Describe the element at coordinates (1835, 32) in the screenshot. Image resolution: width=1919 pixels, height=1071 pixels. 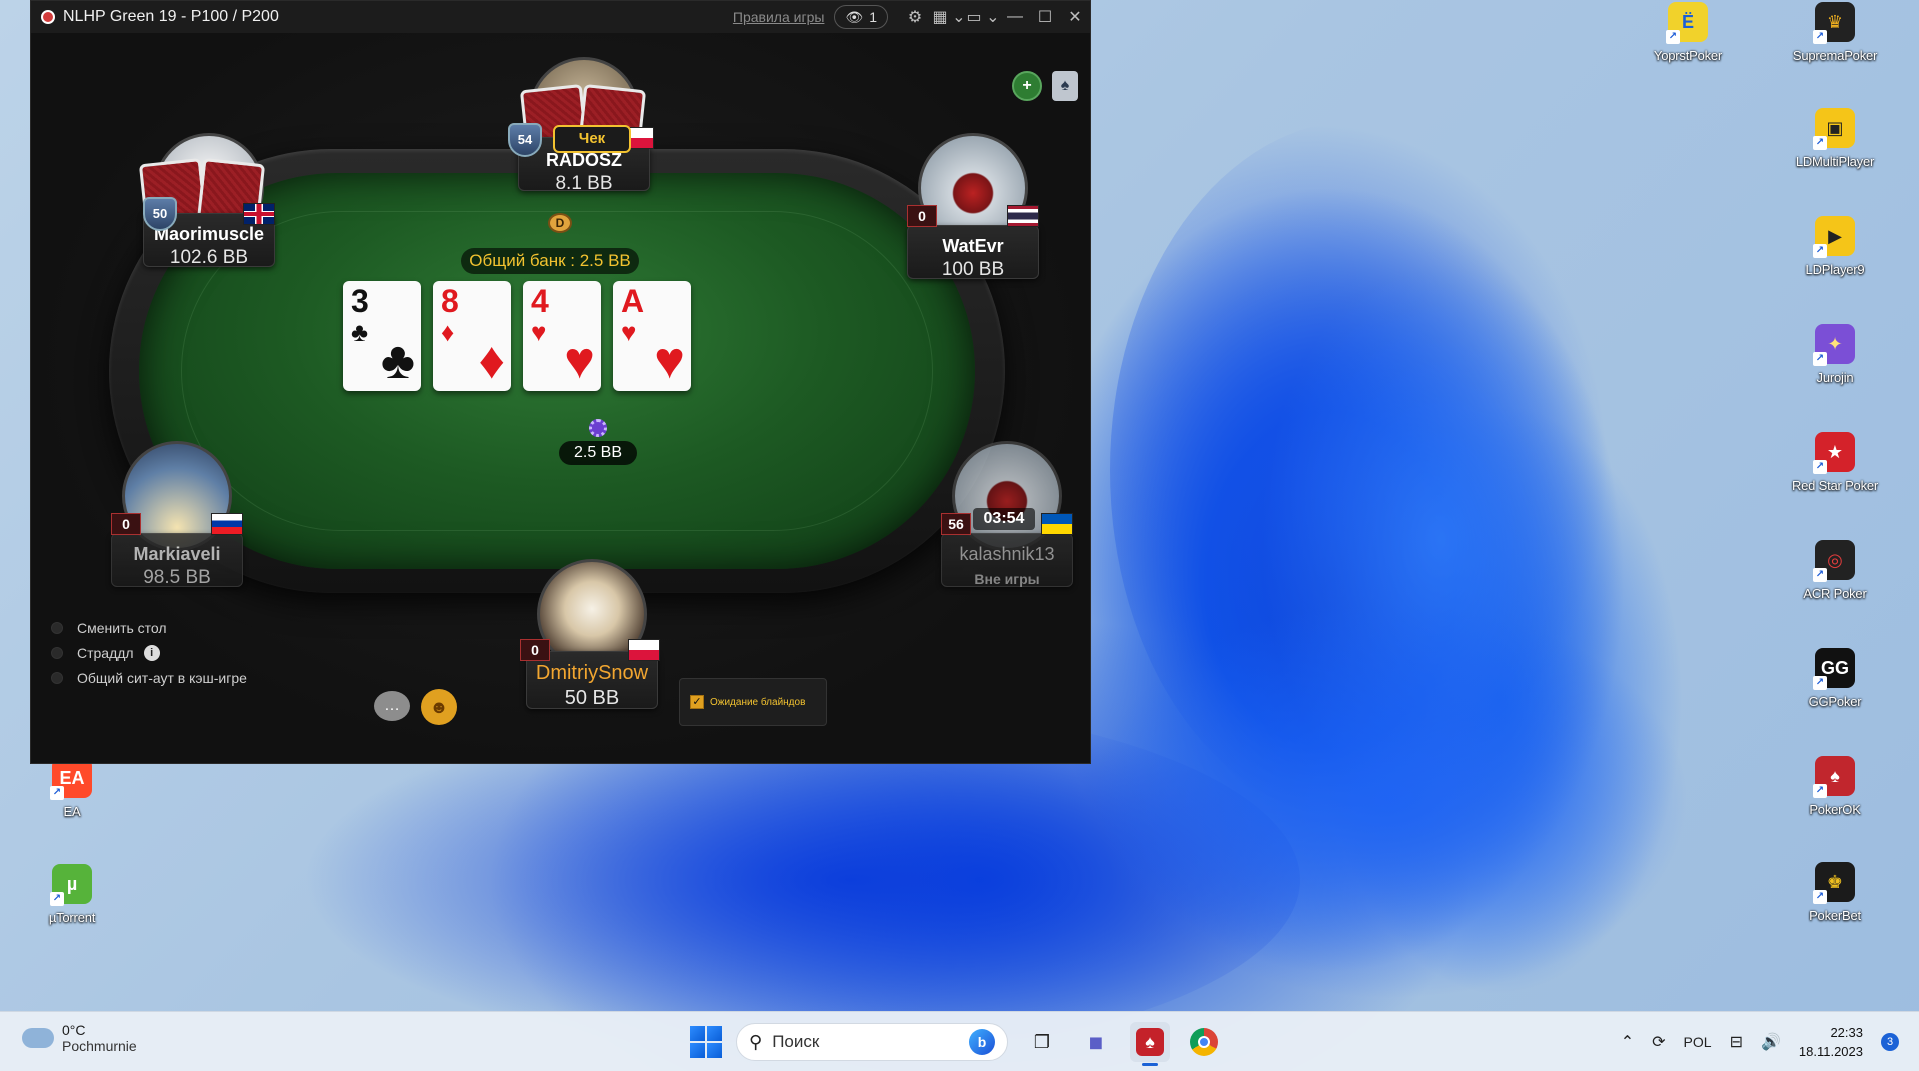
I see `desktop-icon-supremapoker: ♛ ↗ SupremaPoker` at that location.